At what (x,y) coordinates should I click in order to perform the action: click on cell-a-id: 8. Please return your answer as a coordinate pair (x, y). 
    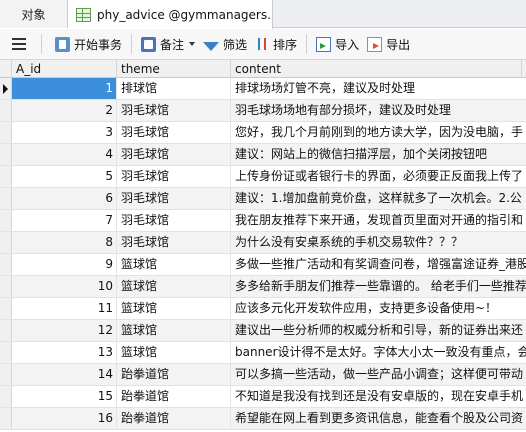
    Looking at the image, I should click on (64, 242).